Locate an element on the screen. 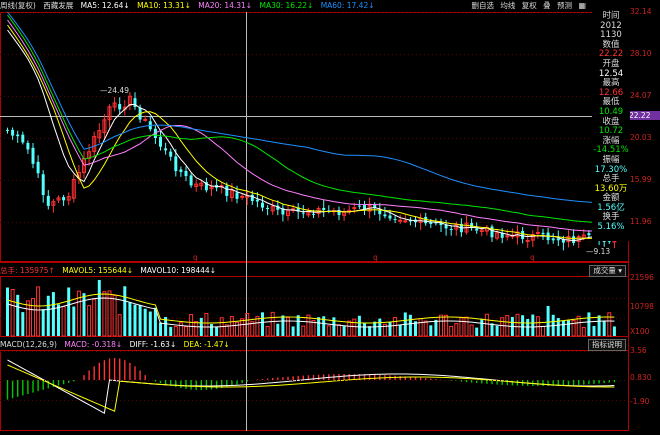 The image size is (660, 435). volume-indicator-button: 成交量 ▾ is located at coordinates (607, 271).